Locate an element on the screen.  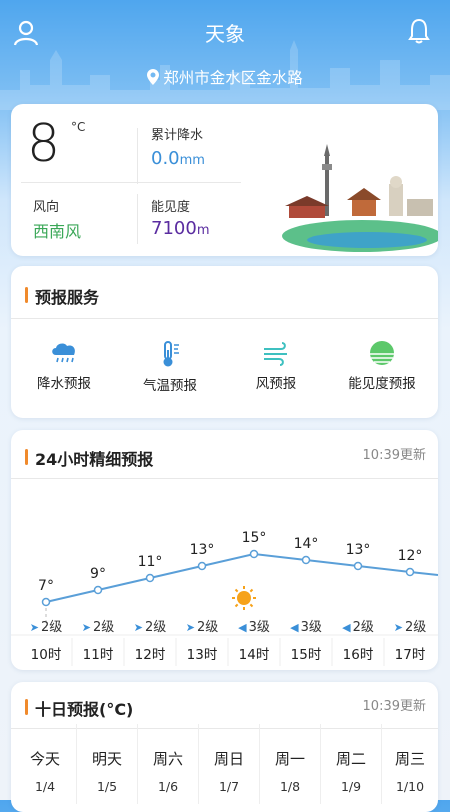
hour-label: 10时 is located at coordinates (46, 655).